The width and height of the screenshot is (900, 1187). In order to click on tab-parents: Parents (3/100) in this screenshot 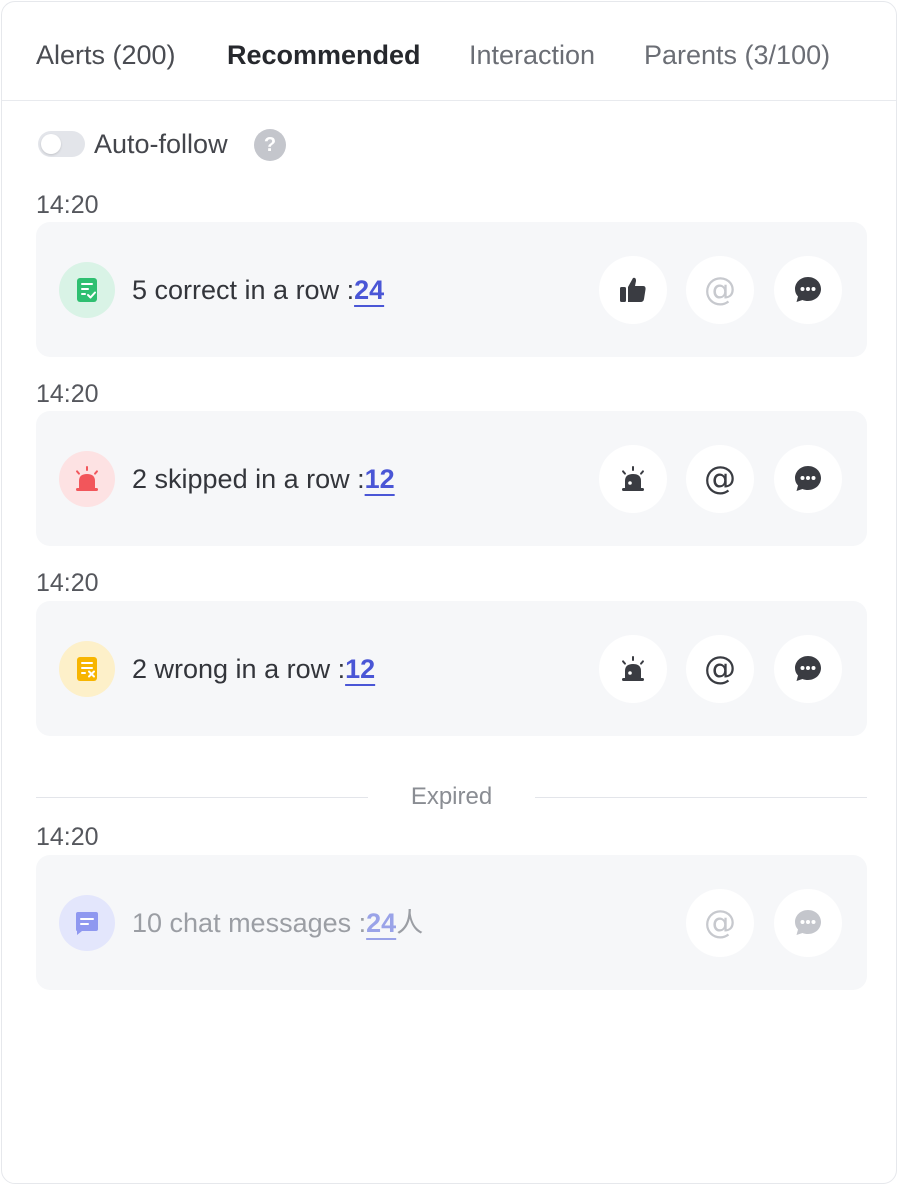, I will do `click(737, 55)`.